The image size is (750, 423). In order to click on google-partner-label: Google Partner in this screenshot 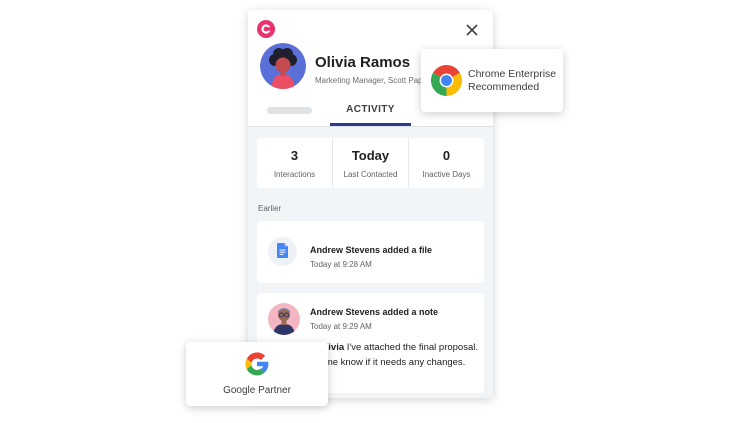, I will do `click(257, 390)`.